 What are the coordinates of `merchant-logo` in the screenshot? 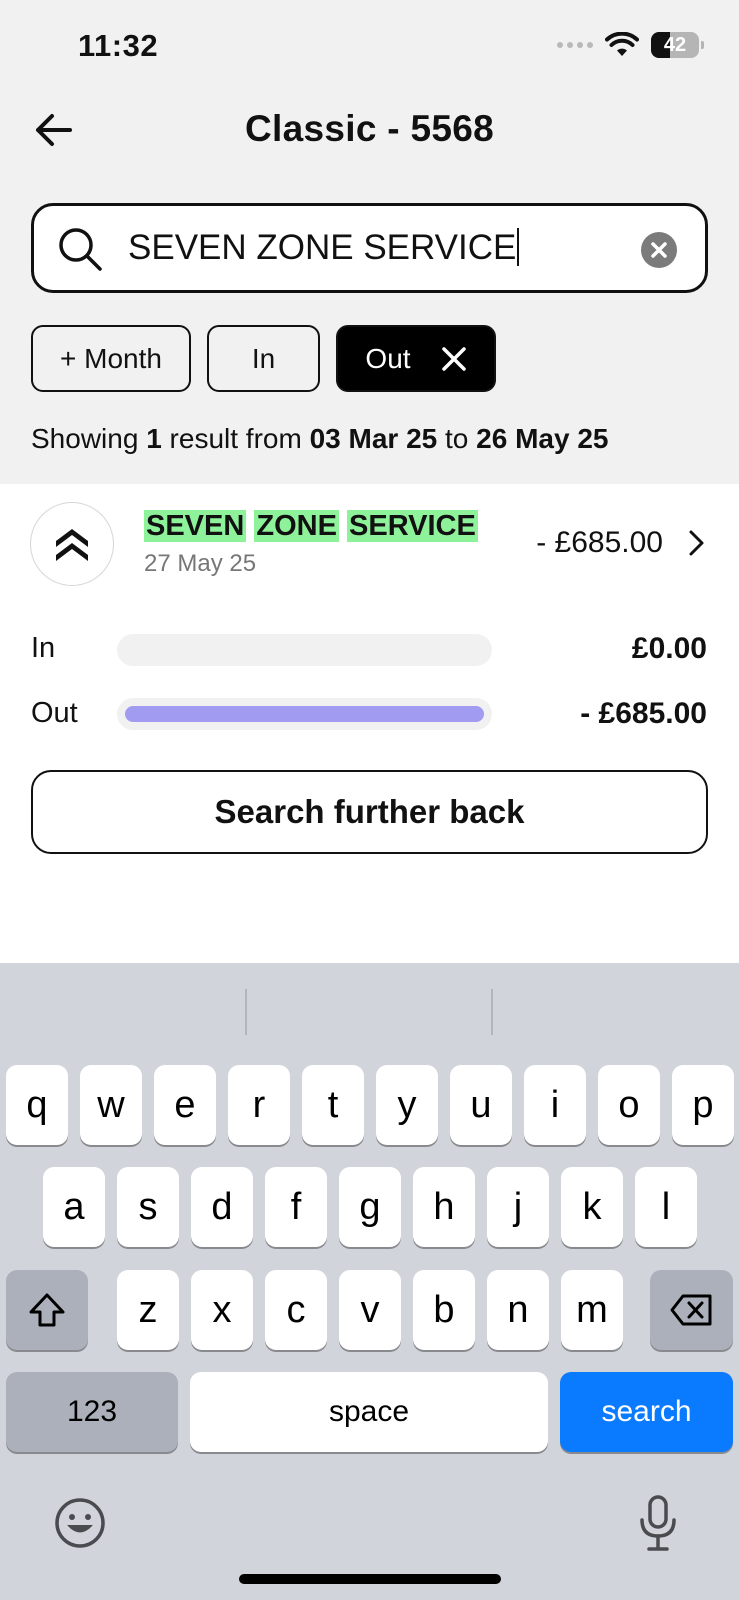 It's located at (72, 544).